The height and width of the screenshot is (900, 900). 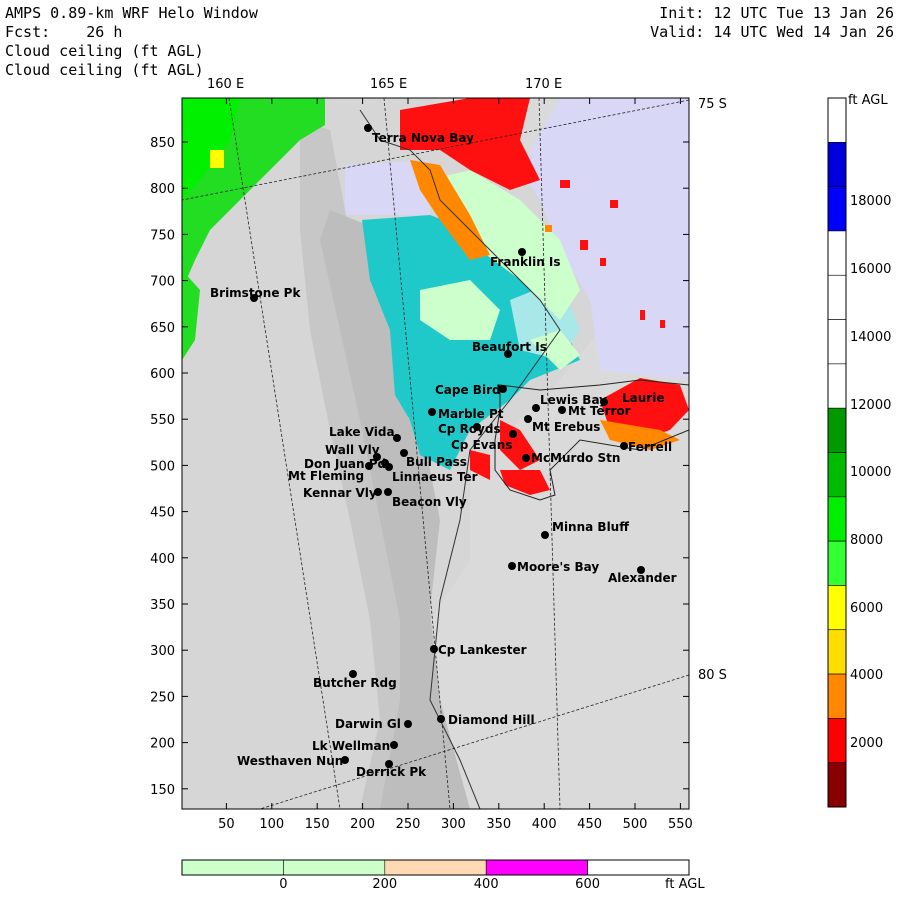 What do you see at coordinates (491, 720) in the screenshot?
I see `station-label: Diamond Hill` at bounding box center [491, 720].